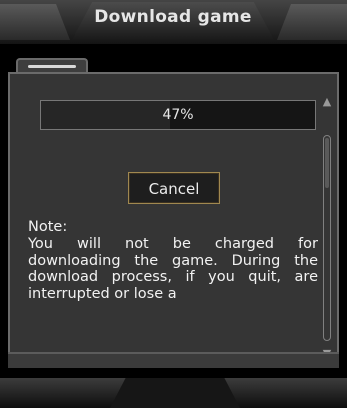  I want to click on title-bar: Download game, so click(173, 22).